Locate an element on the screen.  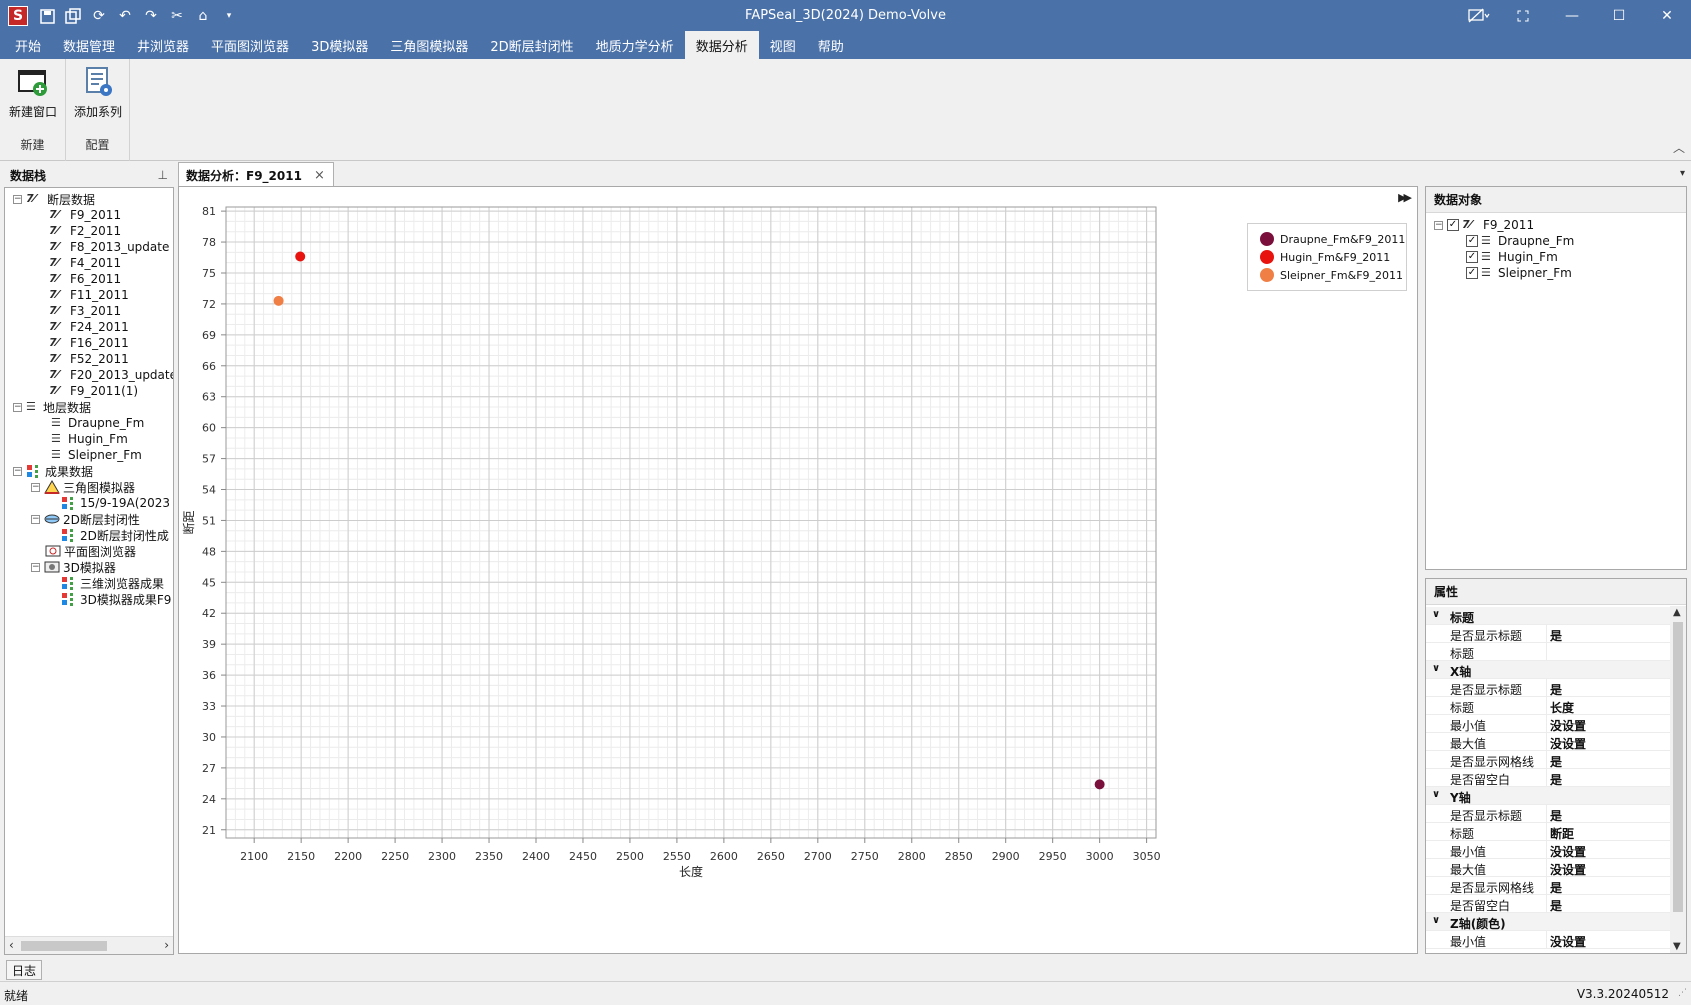
property-category-title: ∨ 标题 is located at coordinates (1548, 616).